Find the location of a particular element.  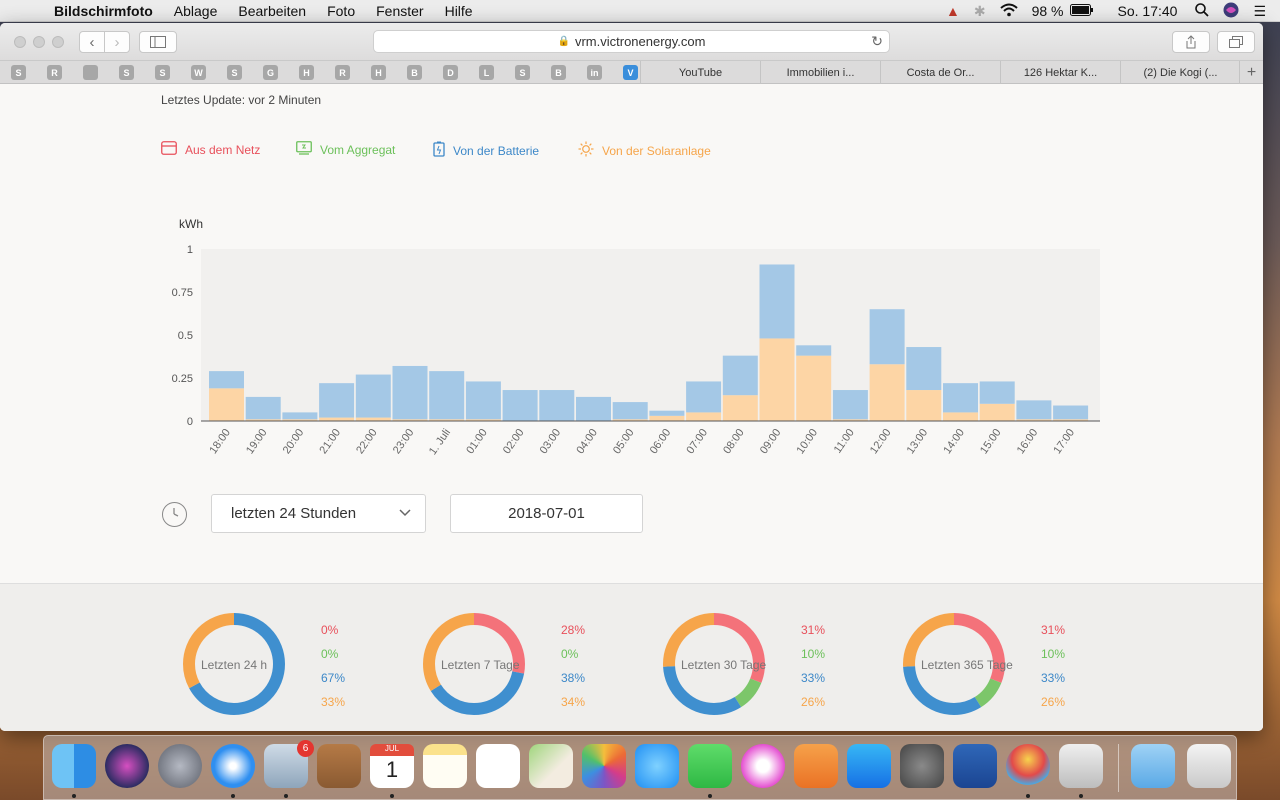

pinned-tab-7: G is located at coordinates (270, 72).